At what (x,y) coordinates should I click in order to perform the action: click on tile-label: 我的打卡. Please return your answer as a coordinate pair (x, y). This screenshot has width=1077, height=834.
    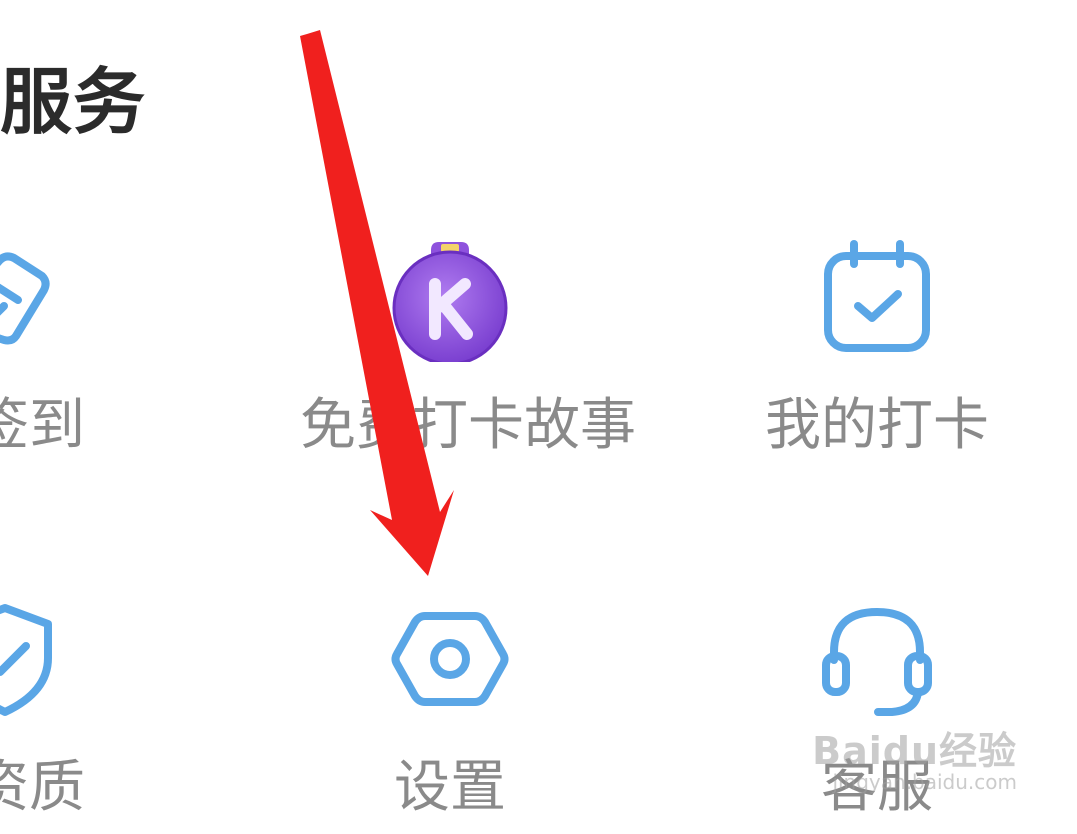
    Looking at the image, I should click on (877, 425).